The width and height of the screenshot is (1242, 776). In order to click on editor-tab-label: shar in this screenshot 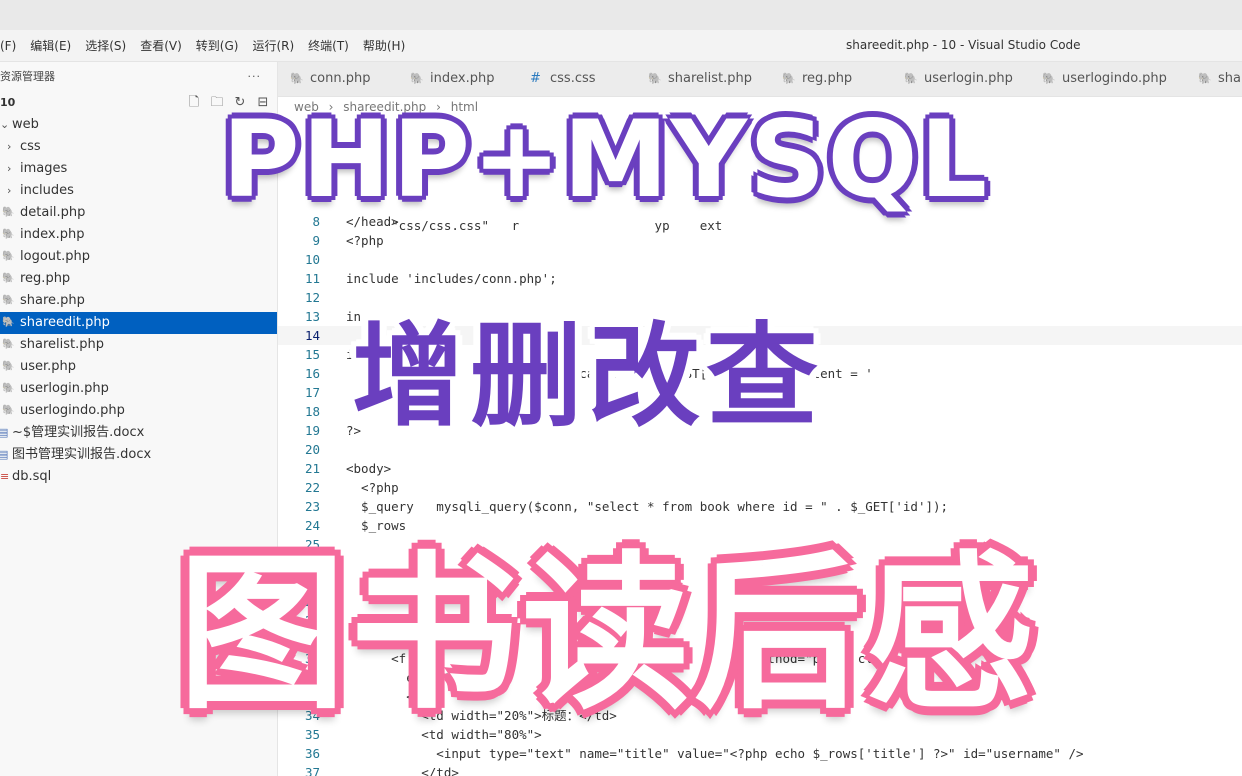, I will do `click(1230, 78)`.